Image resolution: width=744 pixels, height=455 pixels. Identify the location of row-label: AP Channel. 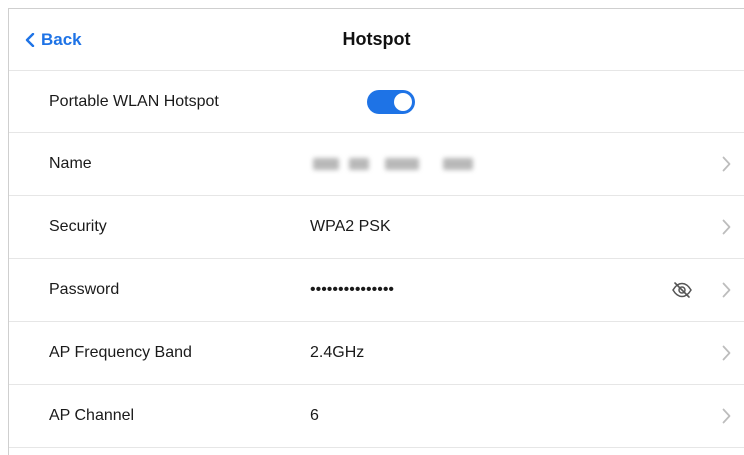
(92, 415).